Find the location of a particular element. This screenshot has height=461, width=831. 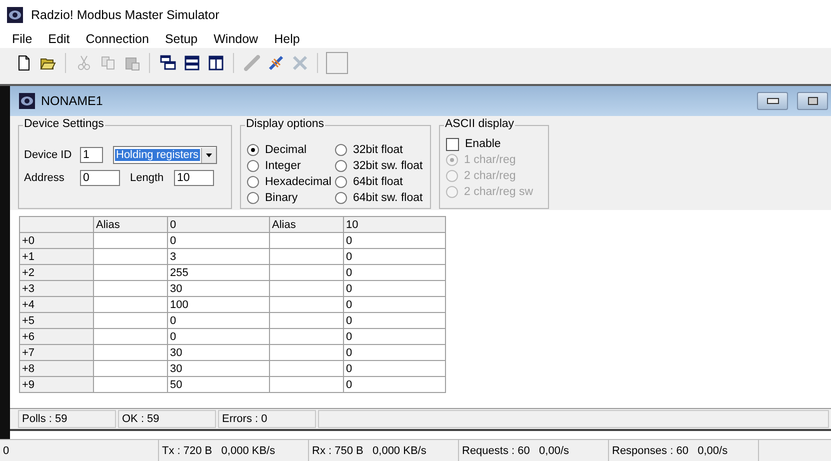

status-panel: Rx : 750 B 0,000 KB/s is located at coordinates (384, 450).